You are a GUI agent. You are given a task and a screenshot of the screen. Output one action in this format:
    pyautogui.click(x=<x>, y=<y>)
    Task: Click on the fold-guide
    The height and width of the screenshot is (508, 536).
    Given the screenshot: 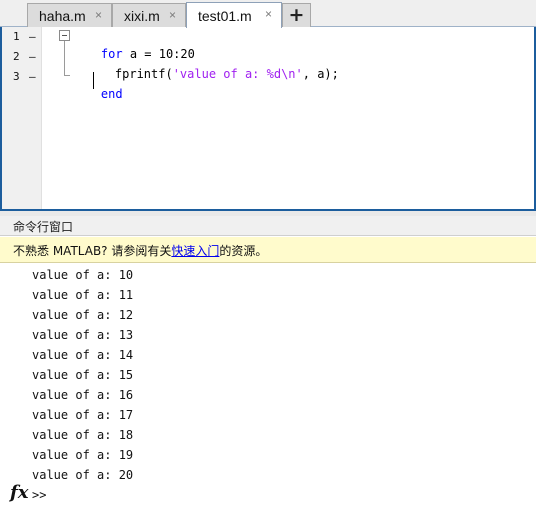 What is the action you would take?
    pyautogui.click(x=64, y=58)
    